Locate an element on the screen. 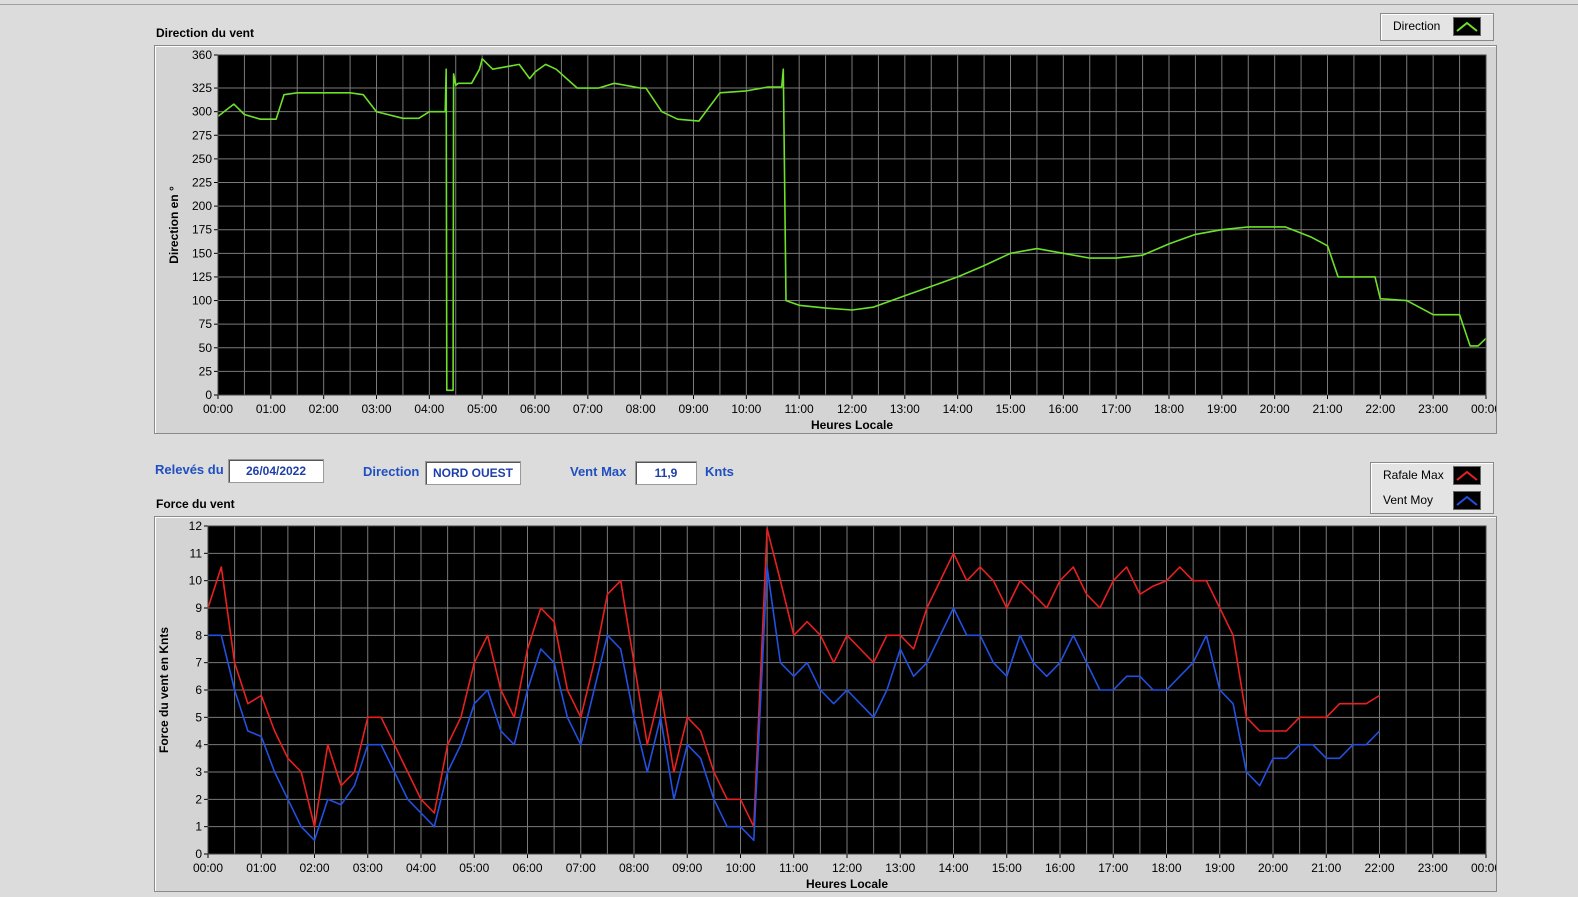 This screenshot has height=897, width=1578. direction-x-tick-label: 20:00 is located at coordinates (1275, 409).